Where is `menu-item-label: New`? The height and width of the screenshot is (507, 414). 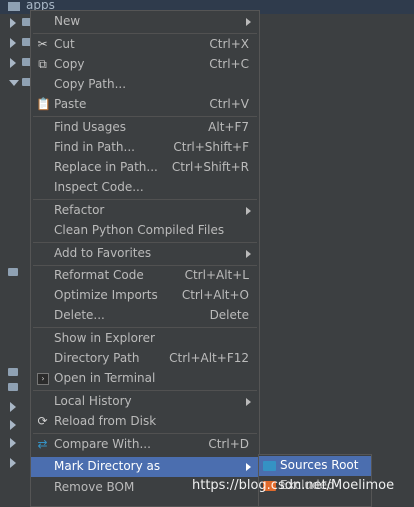
menu-item-label: New is located at coordinates (67, 21).